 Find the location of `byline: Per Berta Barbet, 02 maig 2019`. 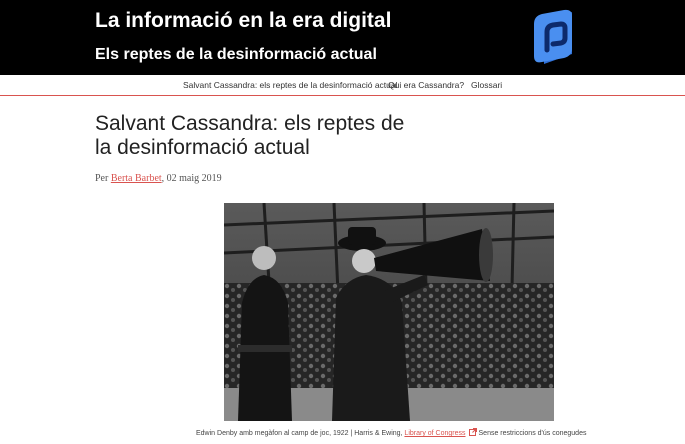

byline: Per Berta Barbet, 02 maig 2019 is located at coordinates (158, 178).